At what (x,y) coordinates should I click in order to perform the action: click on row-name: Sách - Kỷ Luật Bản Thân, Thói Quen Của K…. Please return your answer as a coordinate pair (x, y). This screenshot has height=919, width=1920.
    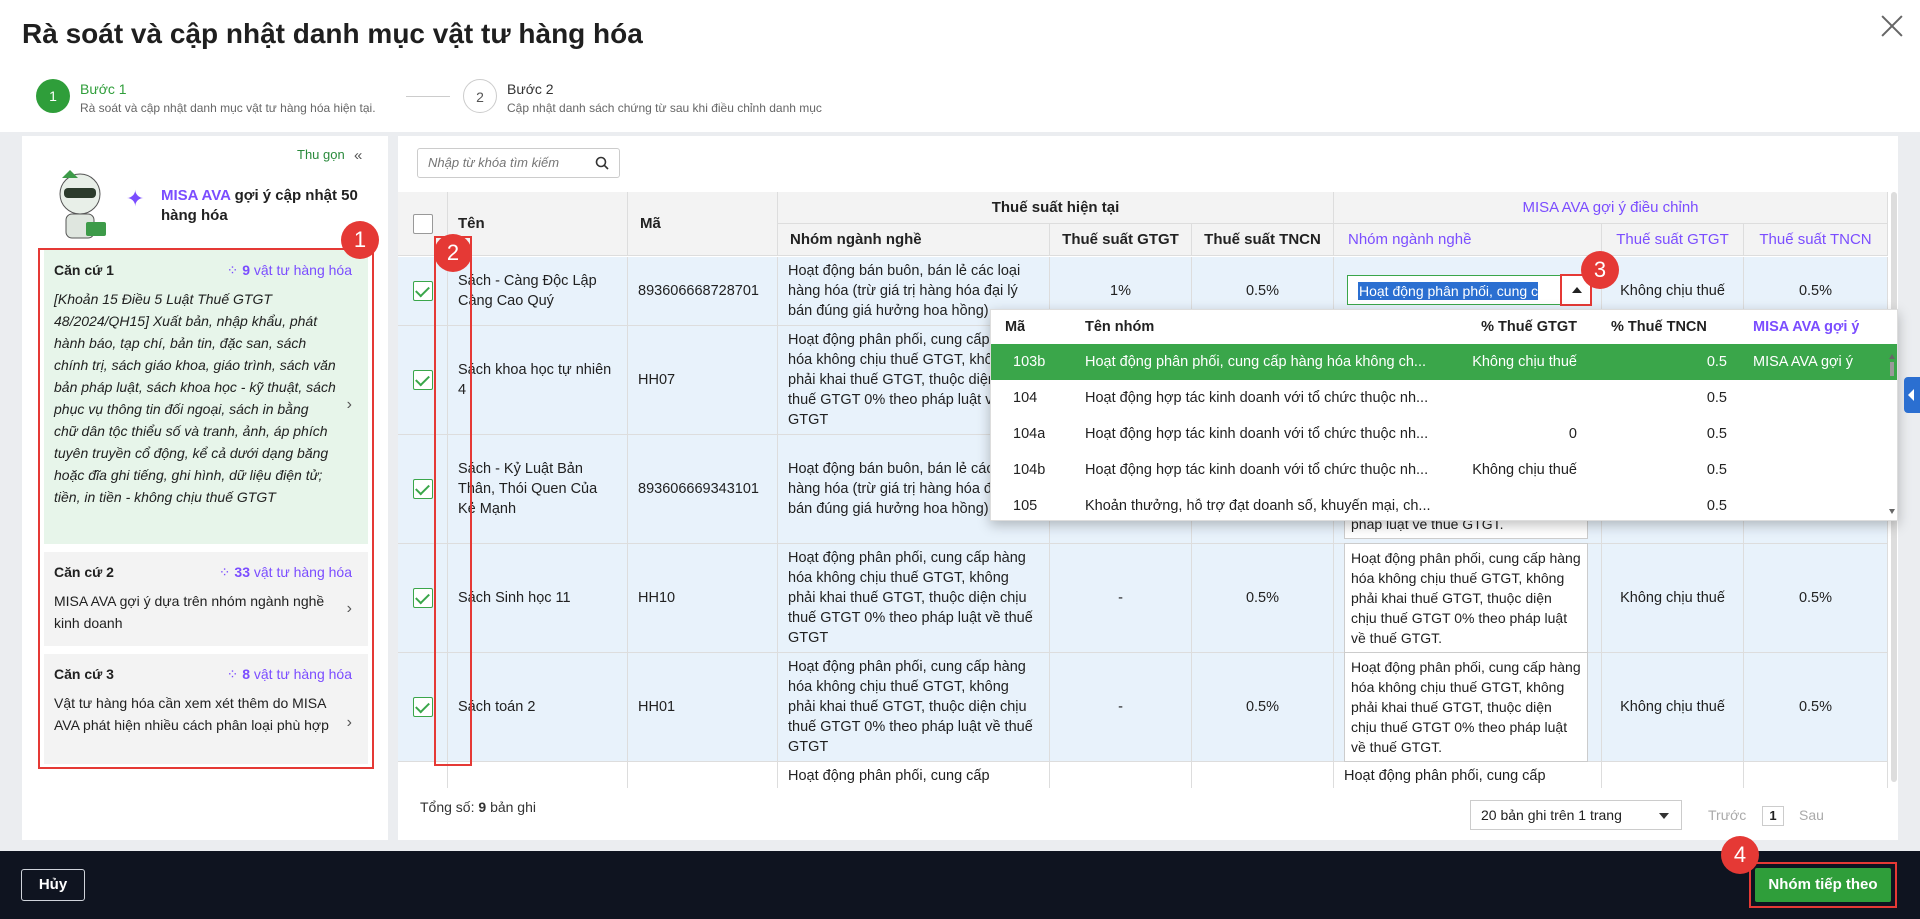
    Looking at the image, I should click on (538, 489).